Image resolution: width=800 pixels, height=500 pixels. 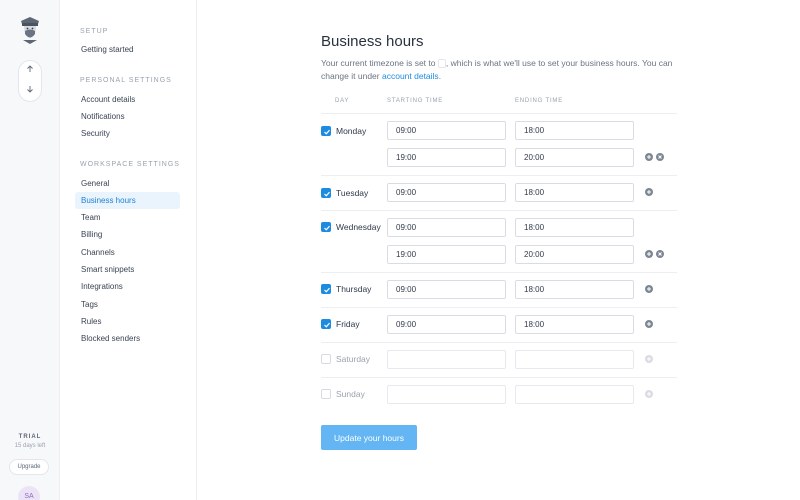 I want to click on nav-item-smart-snippets: Smart snippets, so click(x=127, y=269).